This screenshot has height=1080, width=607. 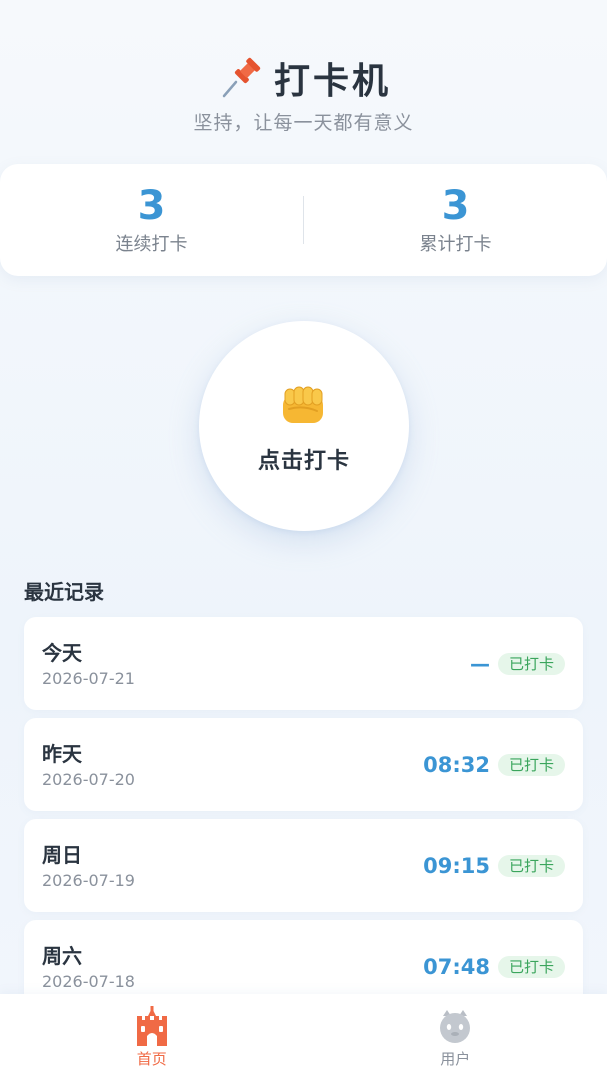 I want to click on record-date: 2026-07-18, so click(x=88, y=981).